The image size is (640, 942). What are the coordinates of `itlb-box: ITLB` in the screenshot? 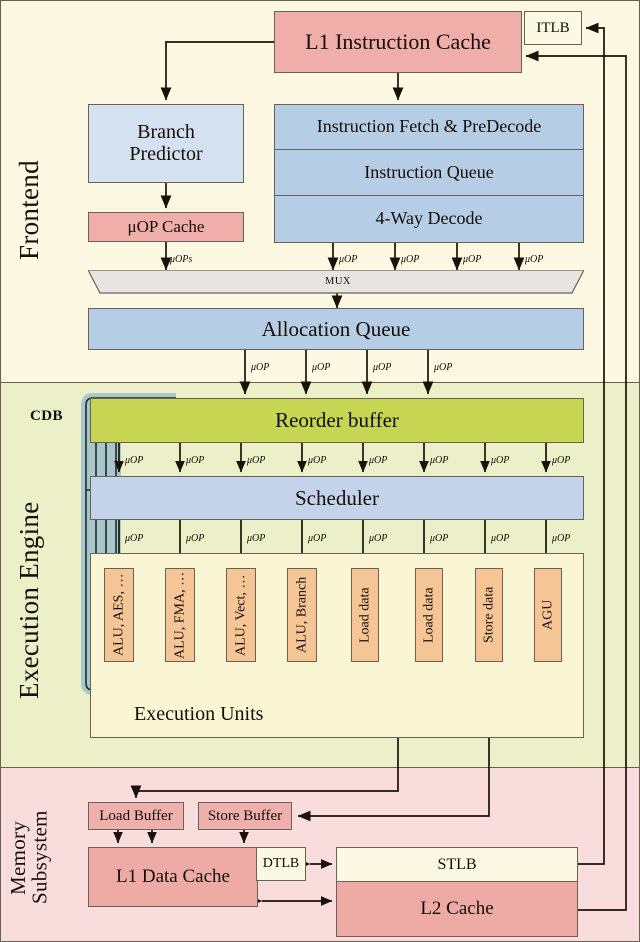 It's located at (553, 28).